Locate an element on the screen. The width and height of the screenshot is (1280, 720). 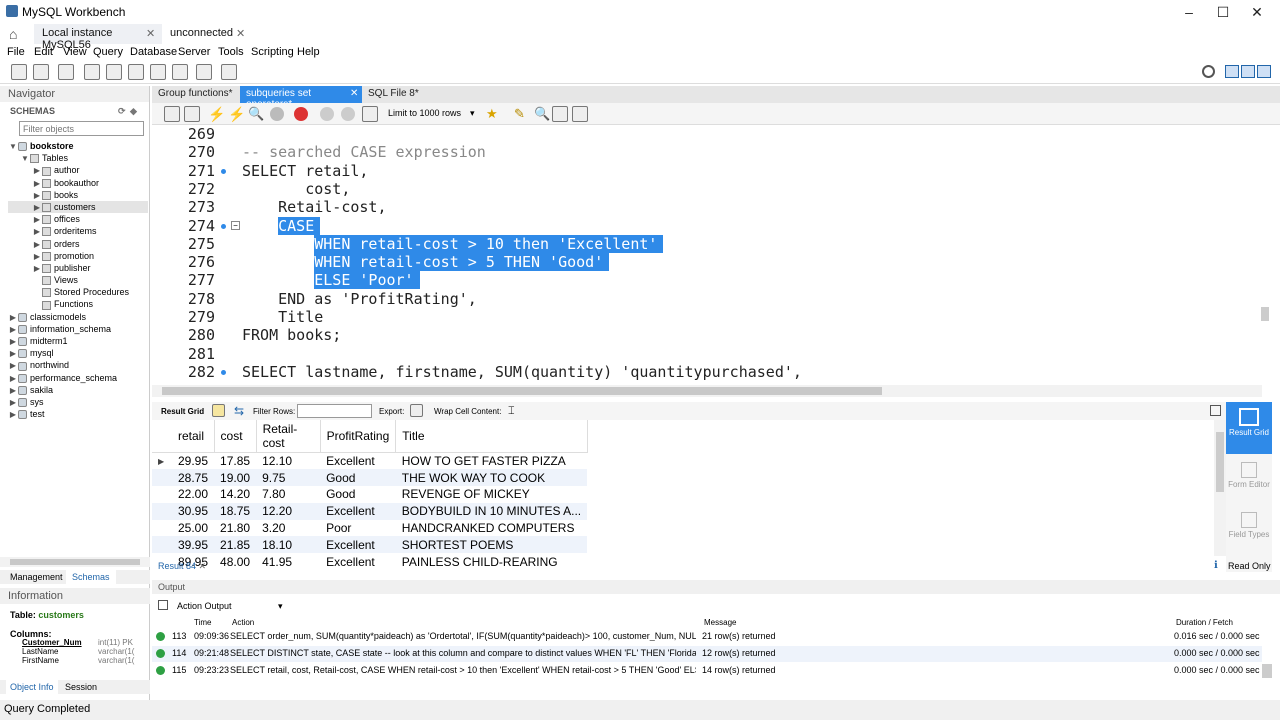
table-row: 39.95 21.85 18.10 Excellent SHORTEST POEMS is located at coordinates (370, 545).